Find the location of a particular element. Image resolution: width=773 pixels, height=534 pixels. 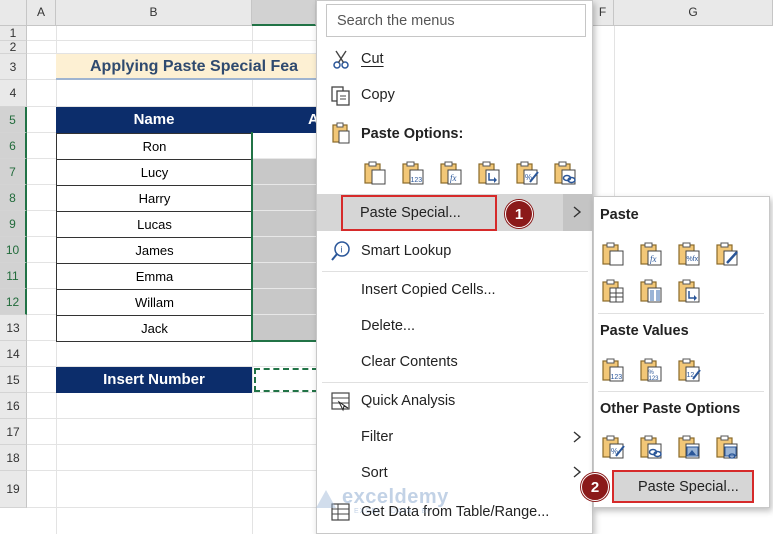

column-header-a: A is located at coordinates (41, 13).